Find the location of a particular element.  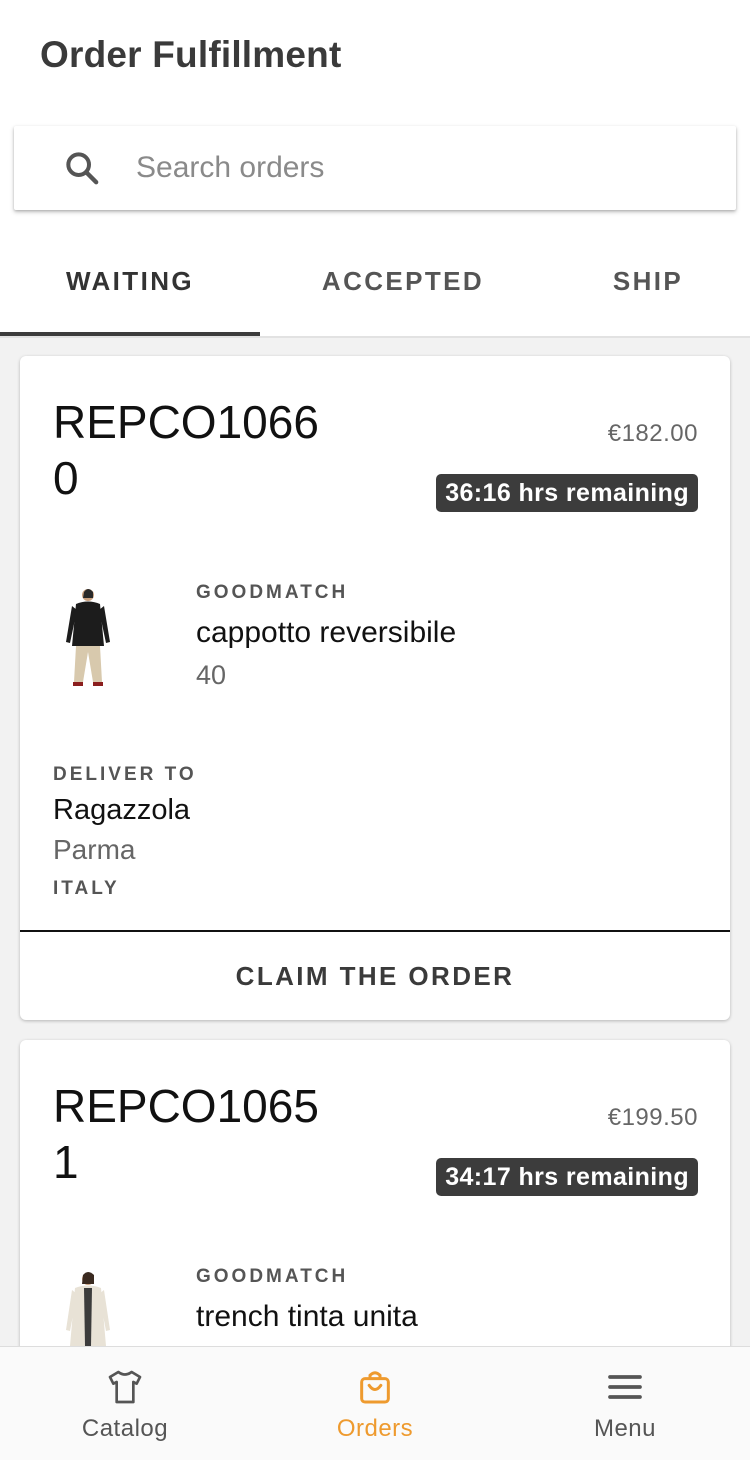

product-size: 40 is located at coordinates (211, 675).